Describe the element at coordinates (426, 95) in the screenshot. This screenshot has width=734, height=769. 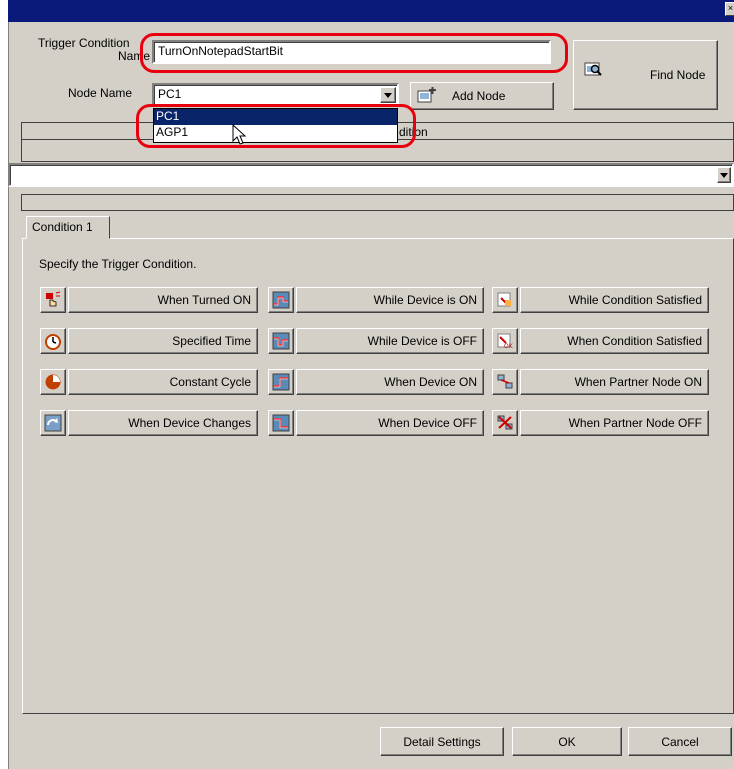
I see `add-node-icon` at that location.